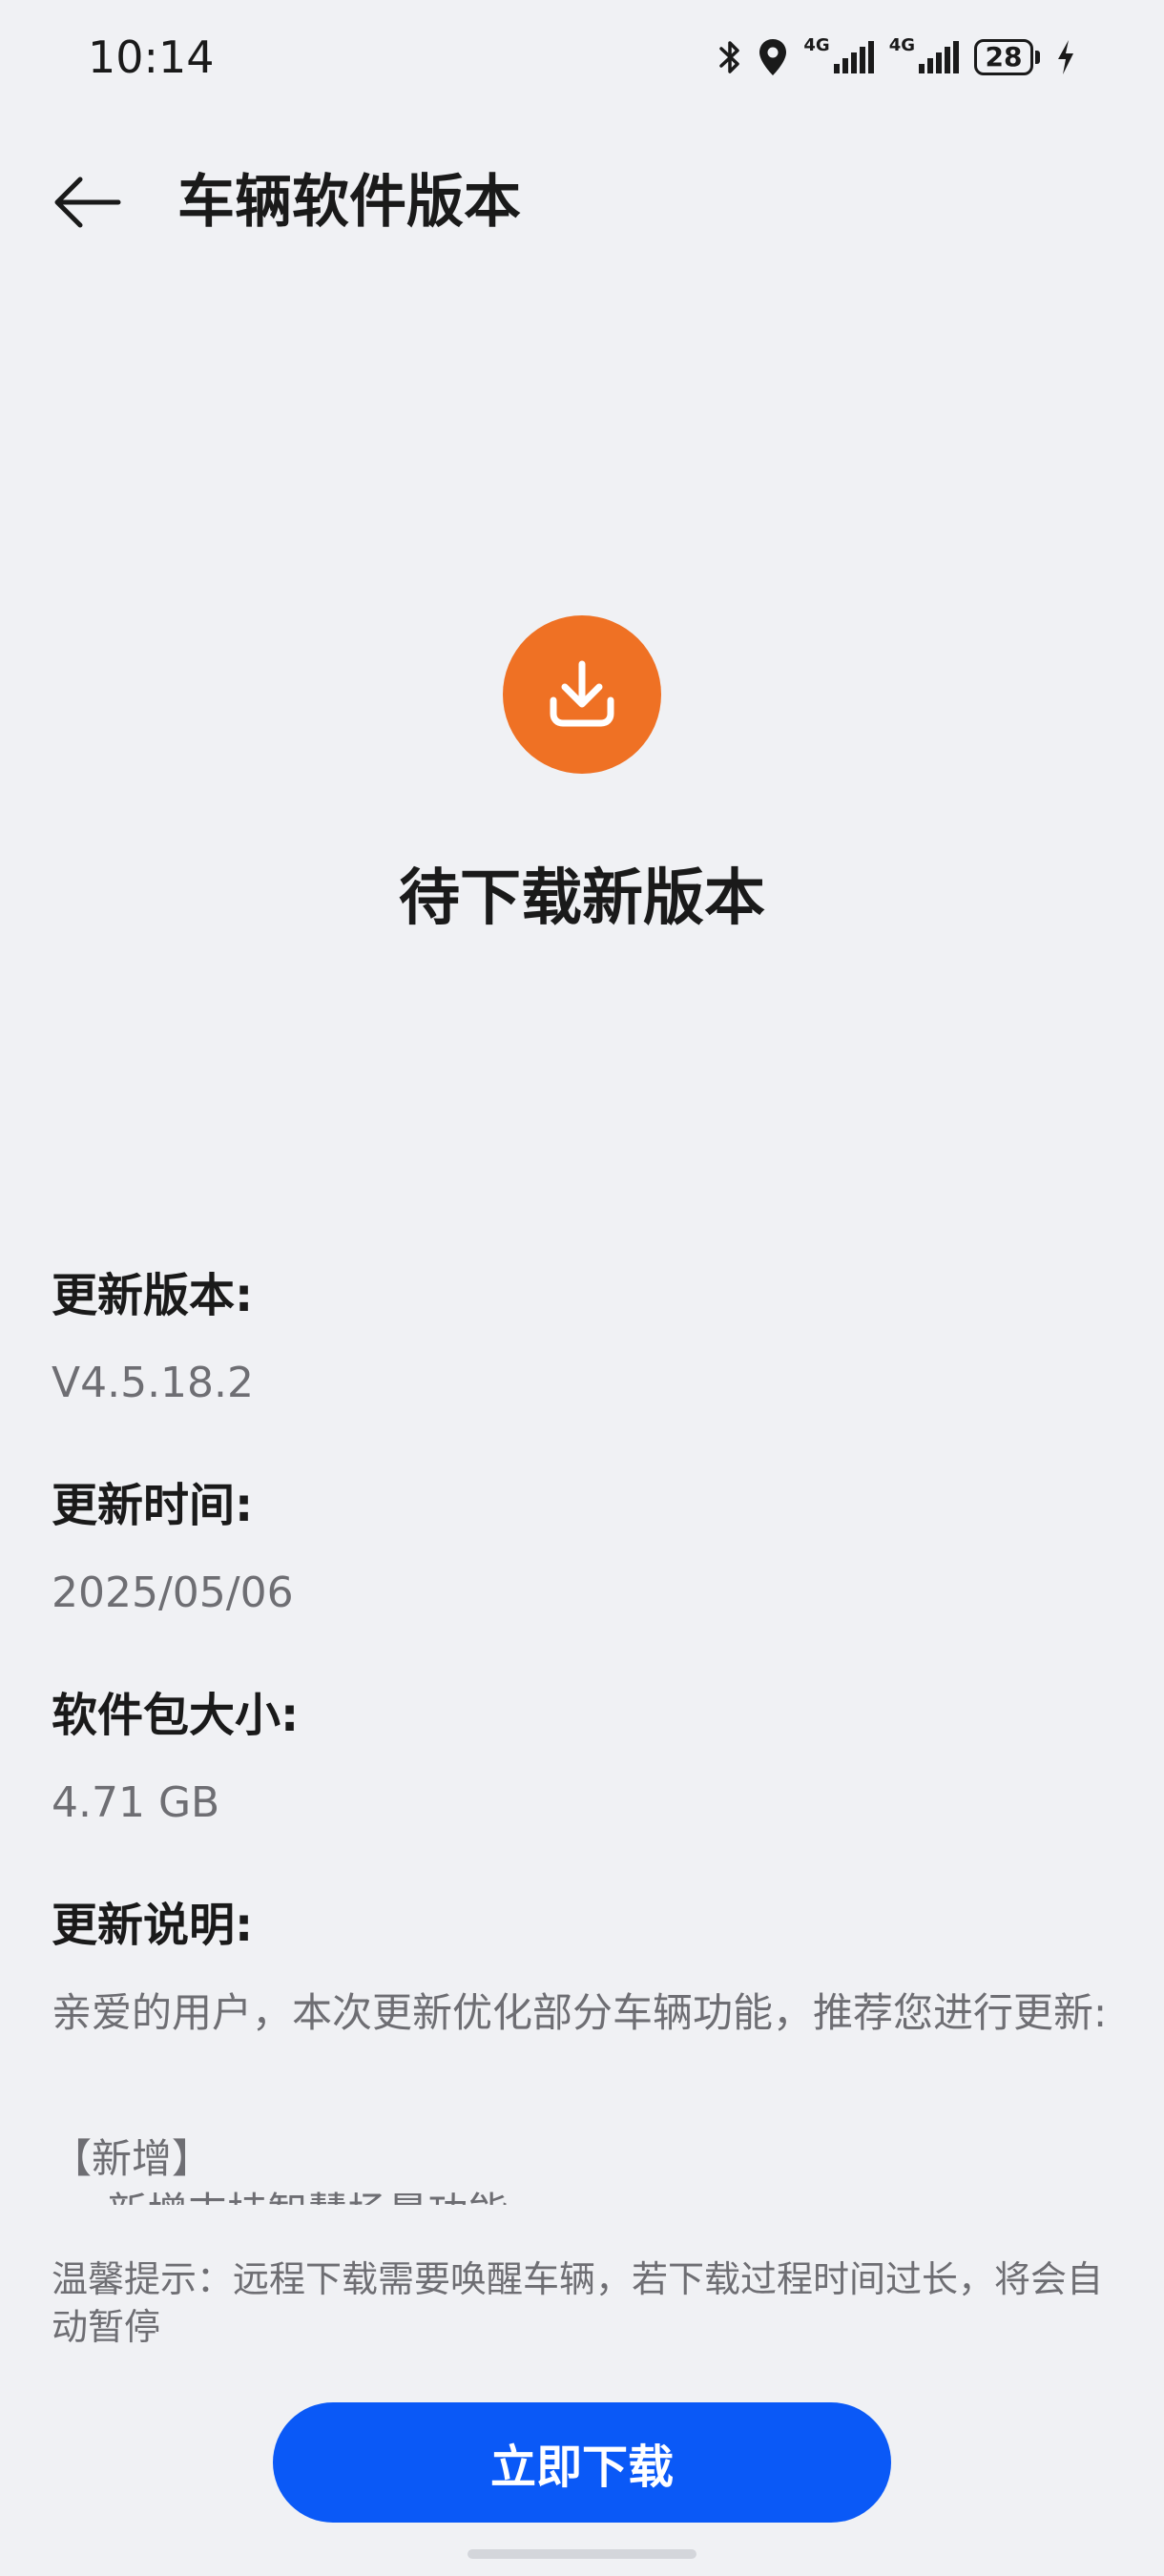  I want to click on size-value: 4.71 GB, so click(136, 1802).